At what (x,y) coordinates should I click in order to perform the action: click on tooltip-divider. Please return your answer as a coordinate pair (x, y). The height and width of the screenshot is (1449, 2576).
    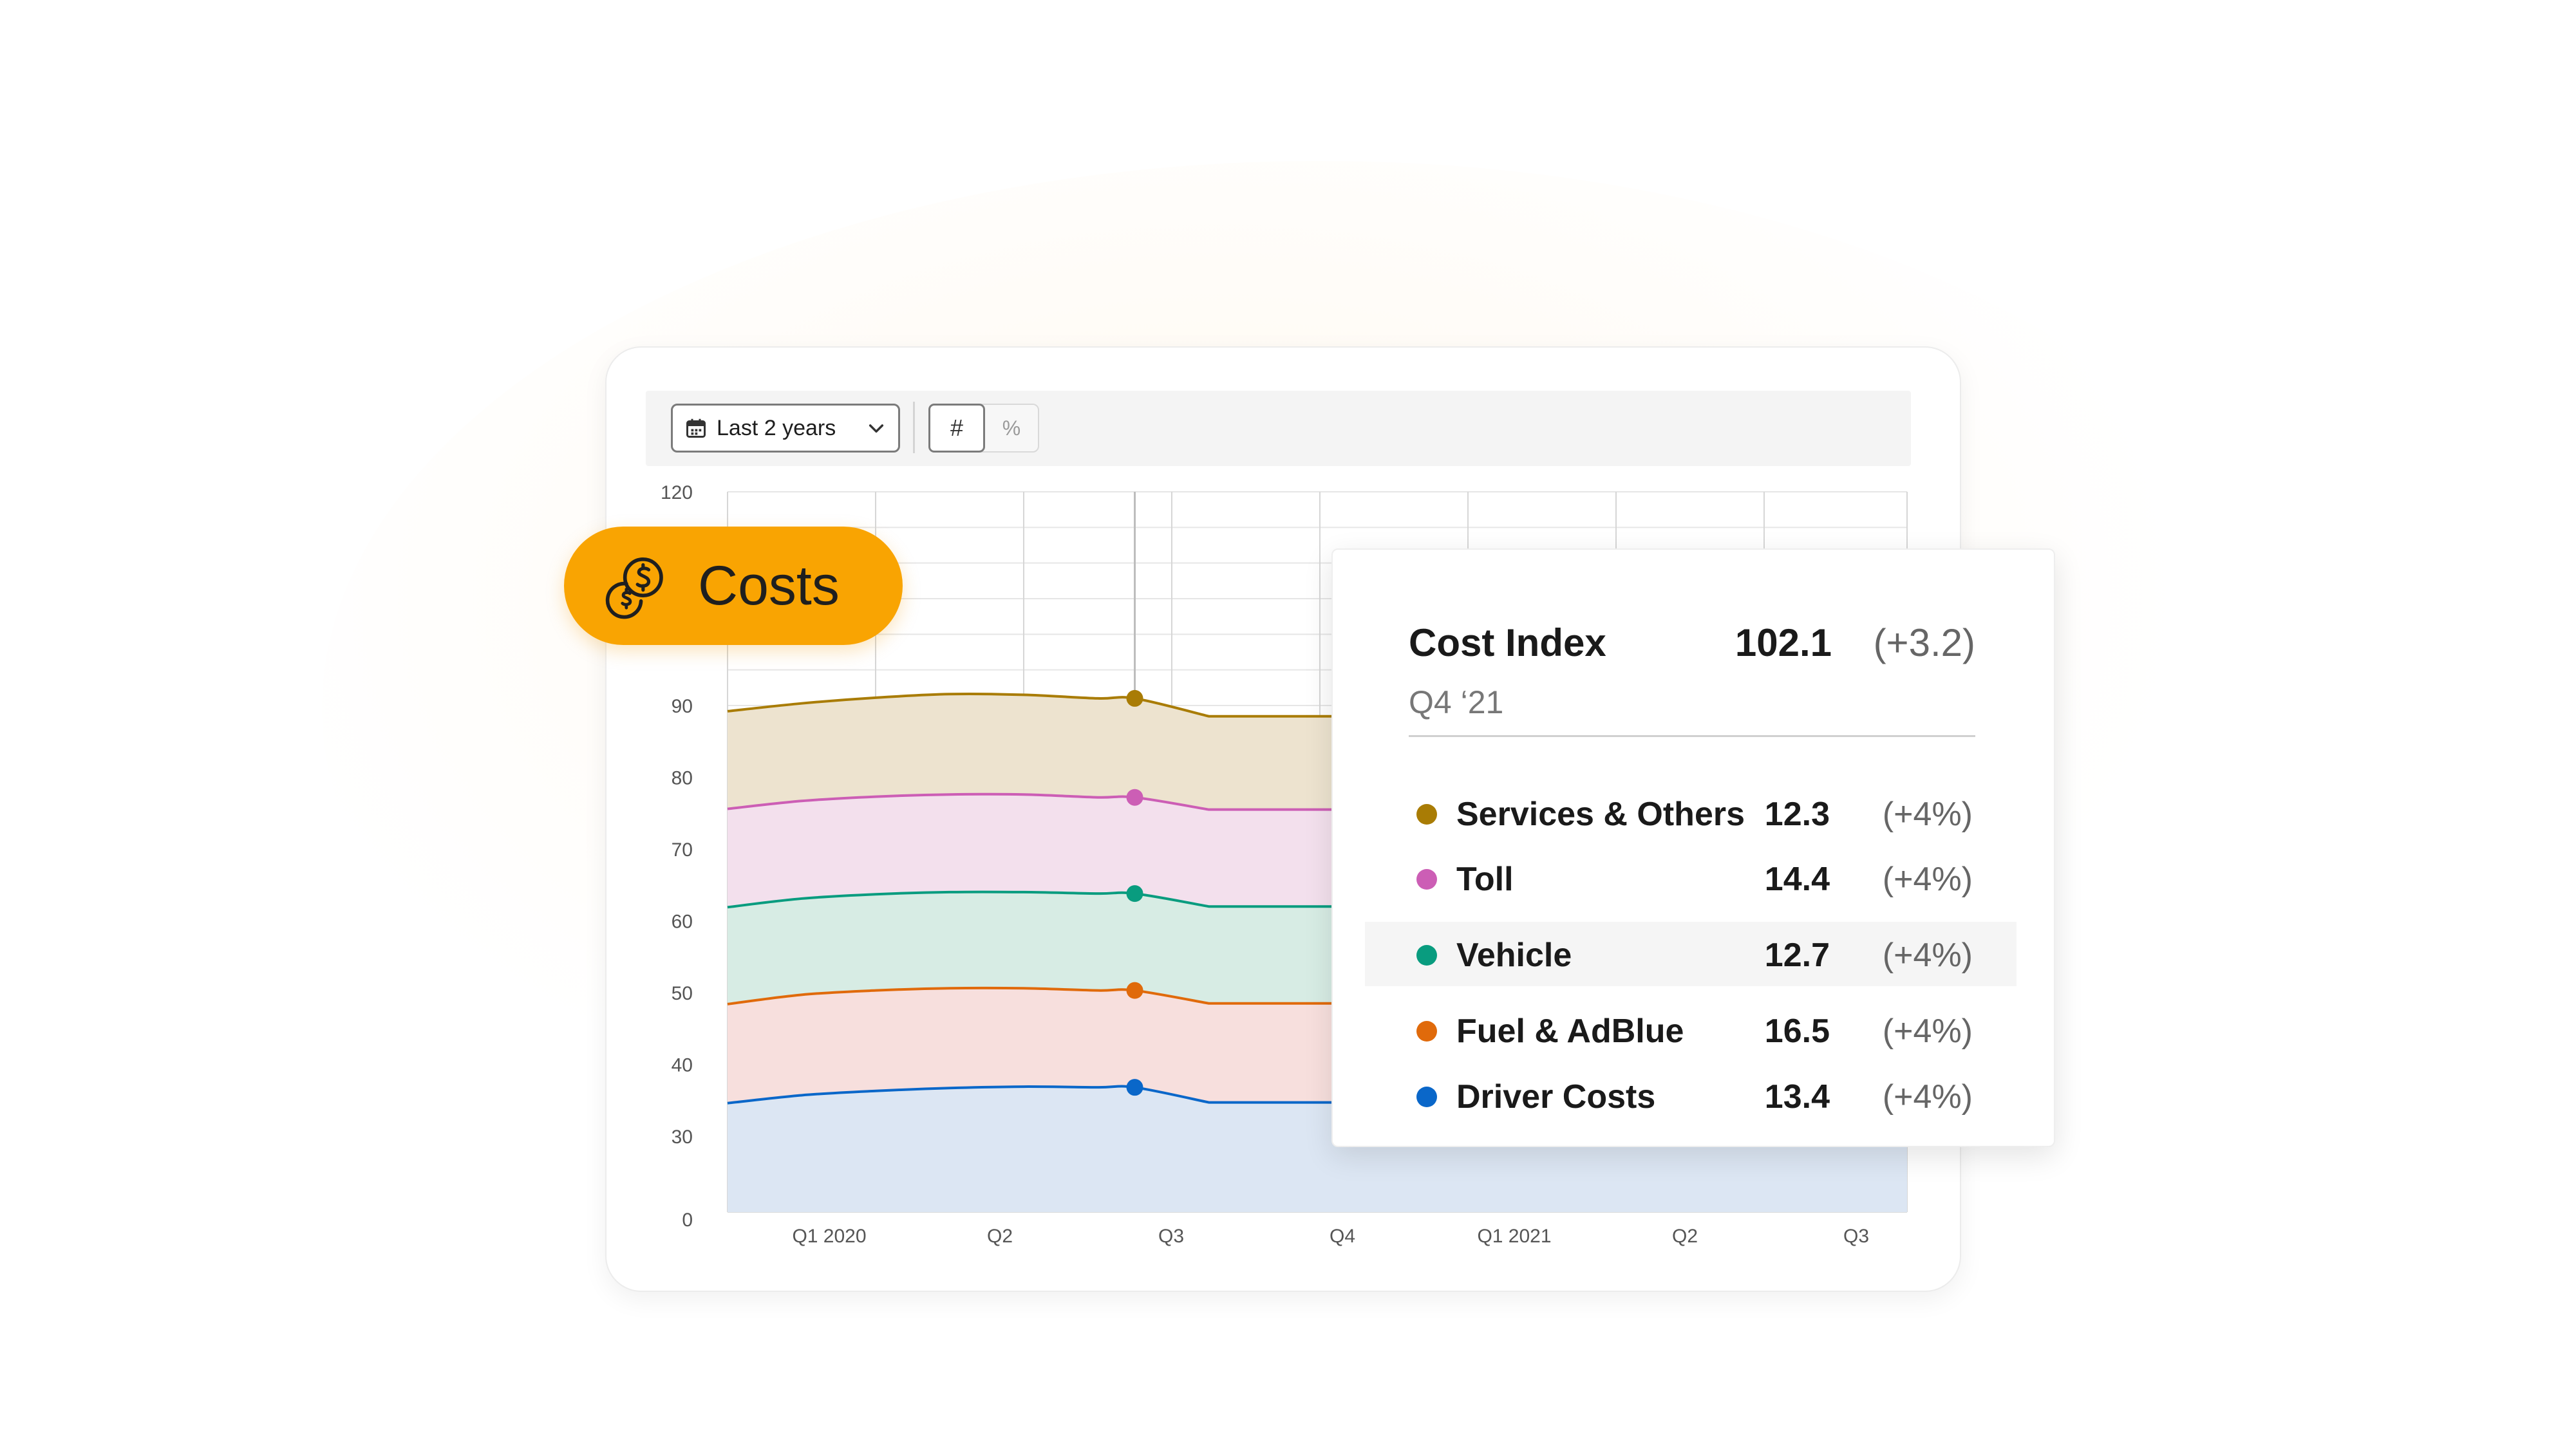
    Looking at the image, I should click on (1692, 736).